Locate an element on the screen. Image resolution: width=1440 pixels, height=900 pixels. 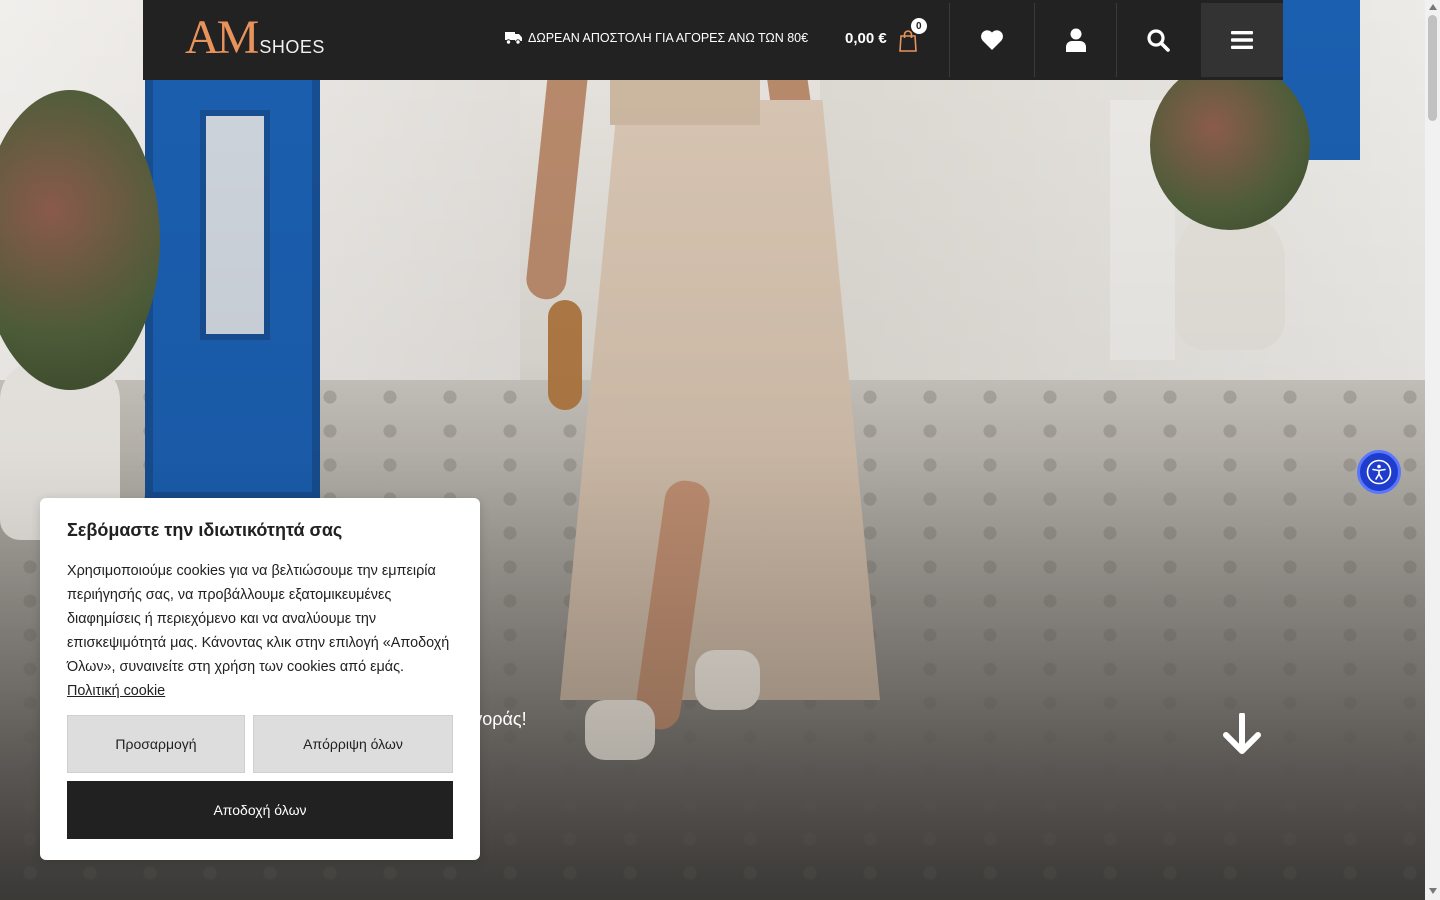
cart-button: 0,00 € 0 is located at coordinates (886, 35).